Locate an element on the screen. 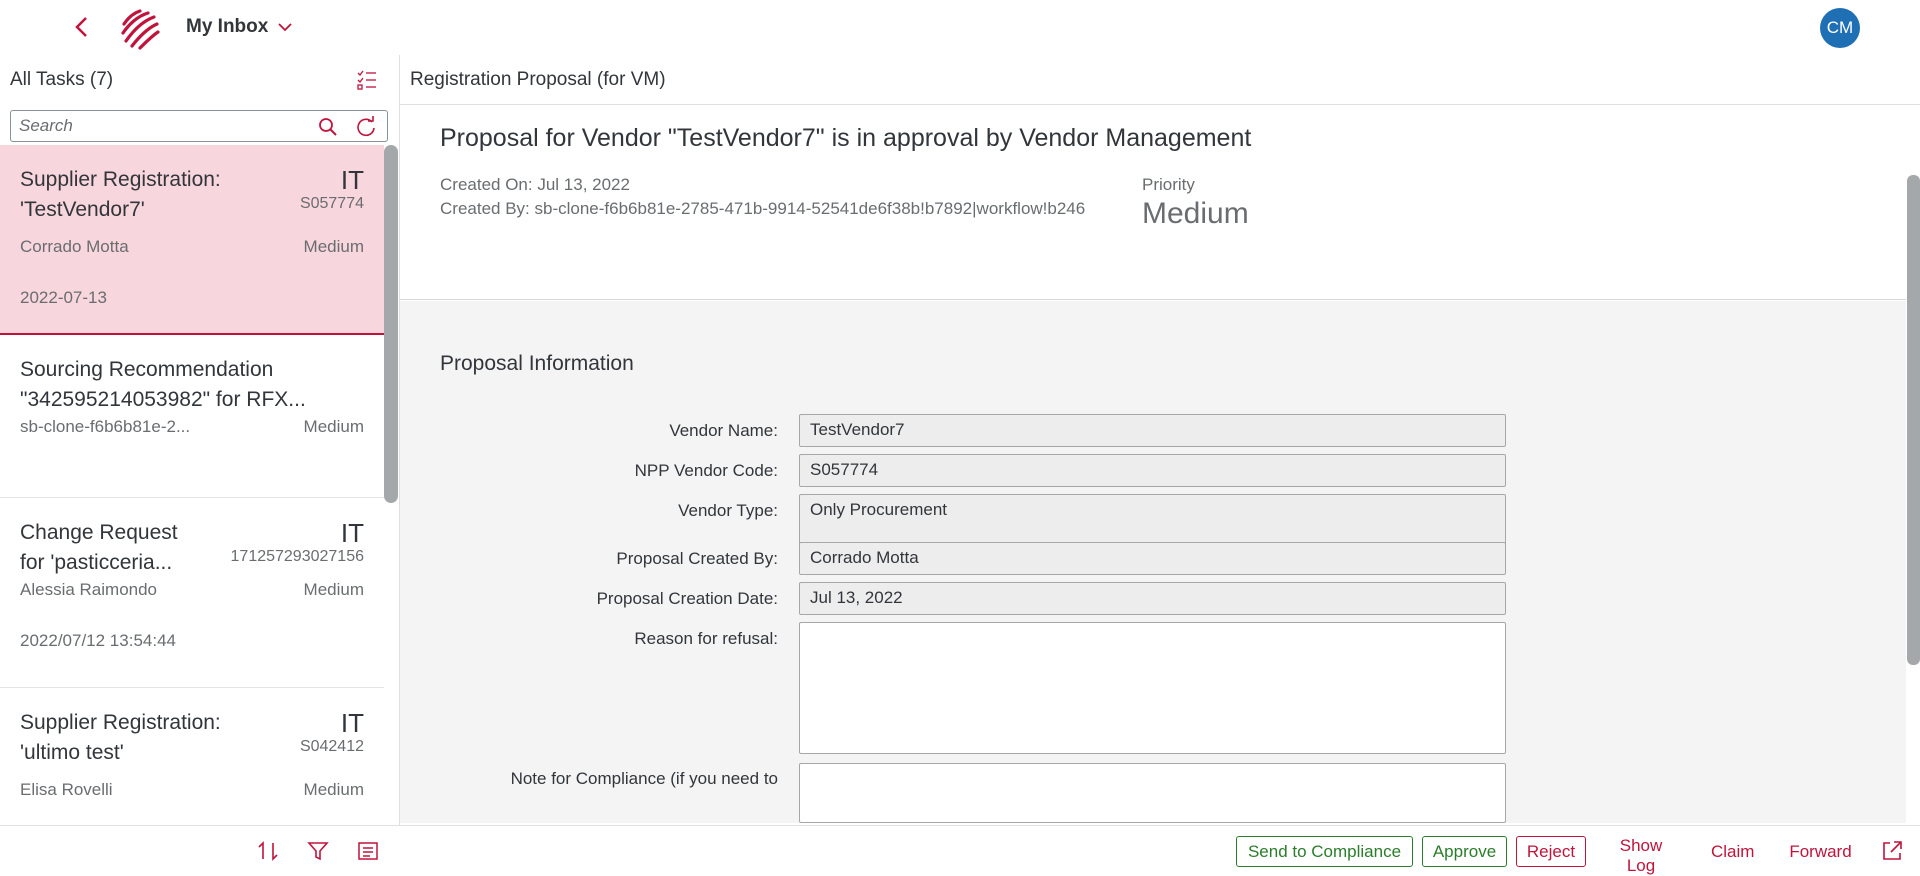 This screenshot has width=1920, height=876. company-logo is located at coordinates (140, 29).